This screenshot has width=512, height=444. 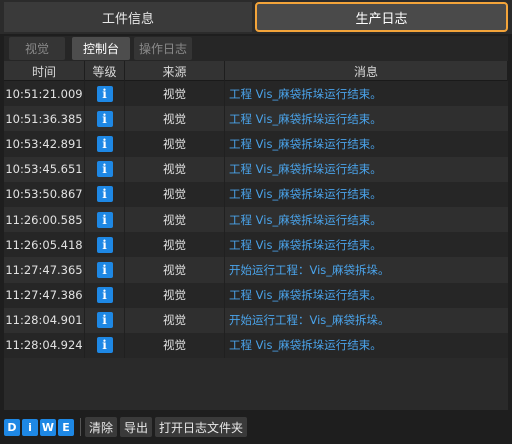 I want to click on table-row: 11:28:04.901 i 视觉 开始运行工程：Vis_麻袋拆垛。, so click(x=256, y=320).